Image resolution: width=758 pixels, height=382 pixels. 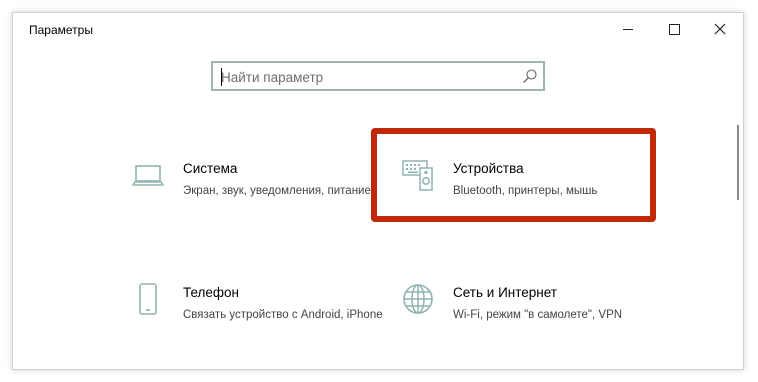 What do you see at coordinates (418, 299) in the screenshot?
I see `globe-icon` at bounding box center [418, 299].